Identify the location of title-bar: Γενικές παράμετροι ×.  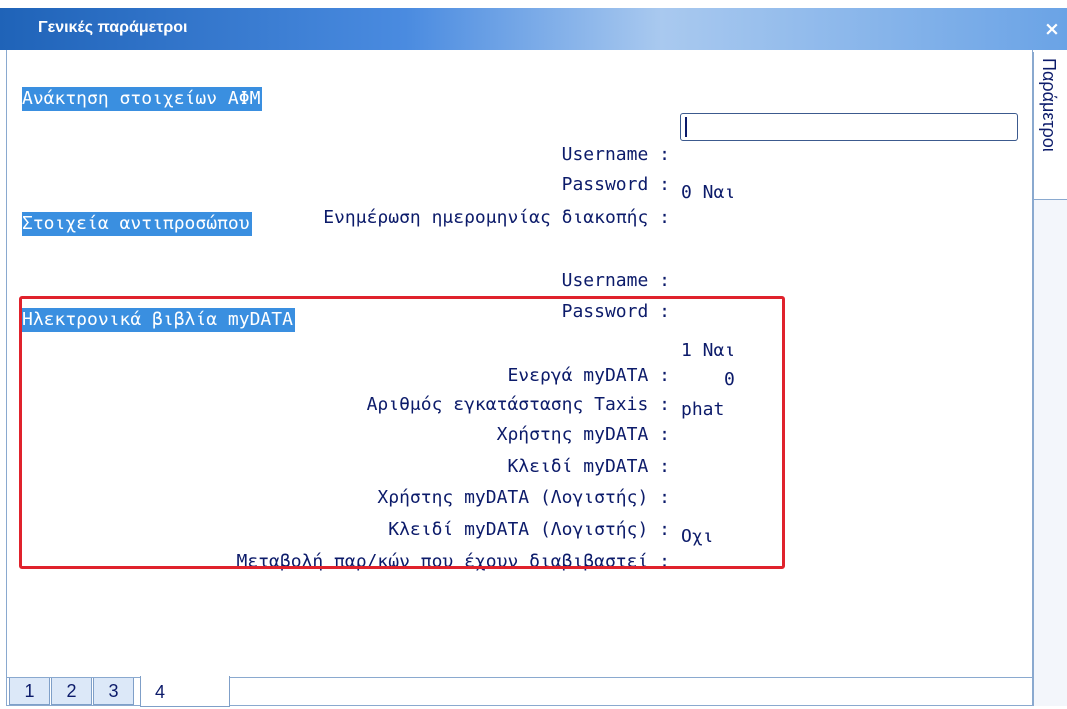
(533, 29).